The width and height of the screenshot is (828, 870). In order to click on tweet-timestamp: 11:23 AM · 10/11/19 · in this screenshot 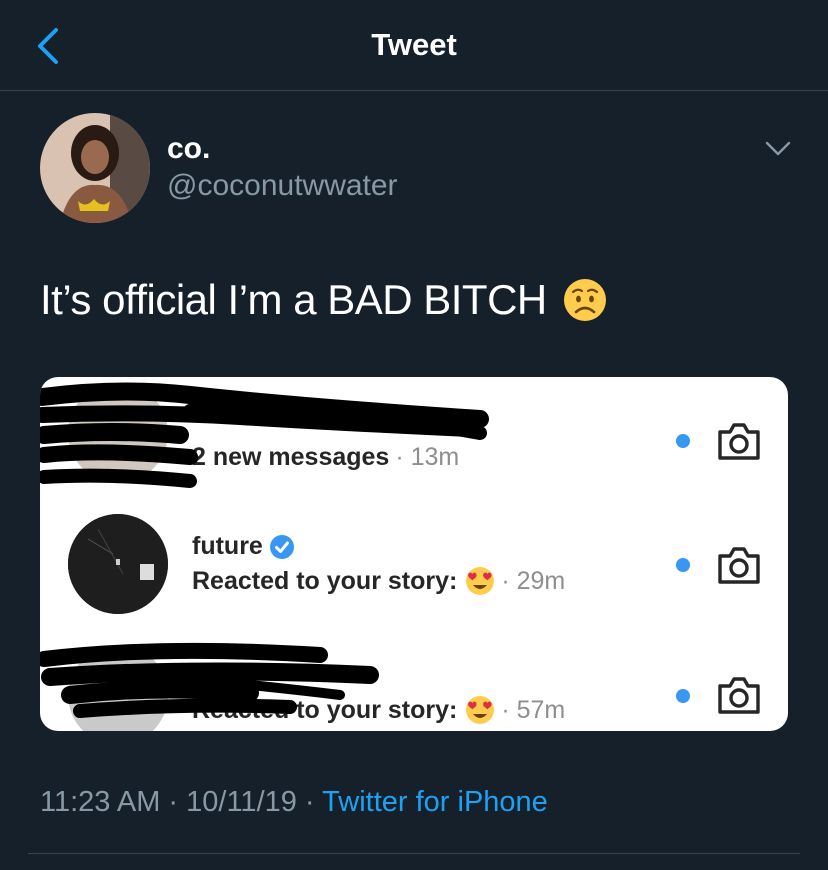, I will do `click(181, 802)`.